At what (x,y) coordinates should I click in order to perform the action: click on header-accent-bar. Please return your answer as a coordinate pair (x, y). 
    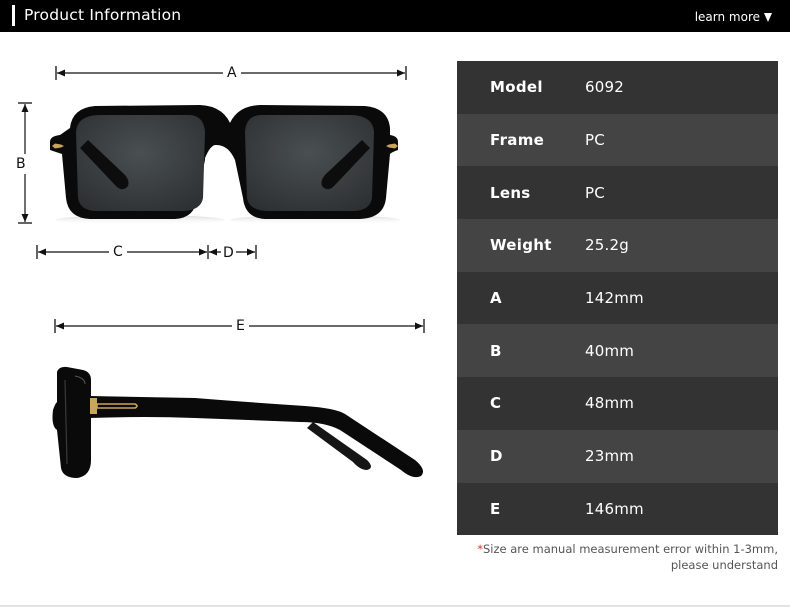
    Looking at the image, I should click on (13, 15).